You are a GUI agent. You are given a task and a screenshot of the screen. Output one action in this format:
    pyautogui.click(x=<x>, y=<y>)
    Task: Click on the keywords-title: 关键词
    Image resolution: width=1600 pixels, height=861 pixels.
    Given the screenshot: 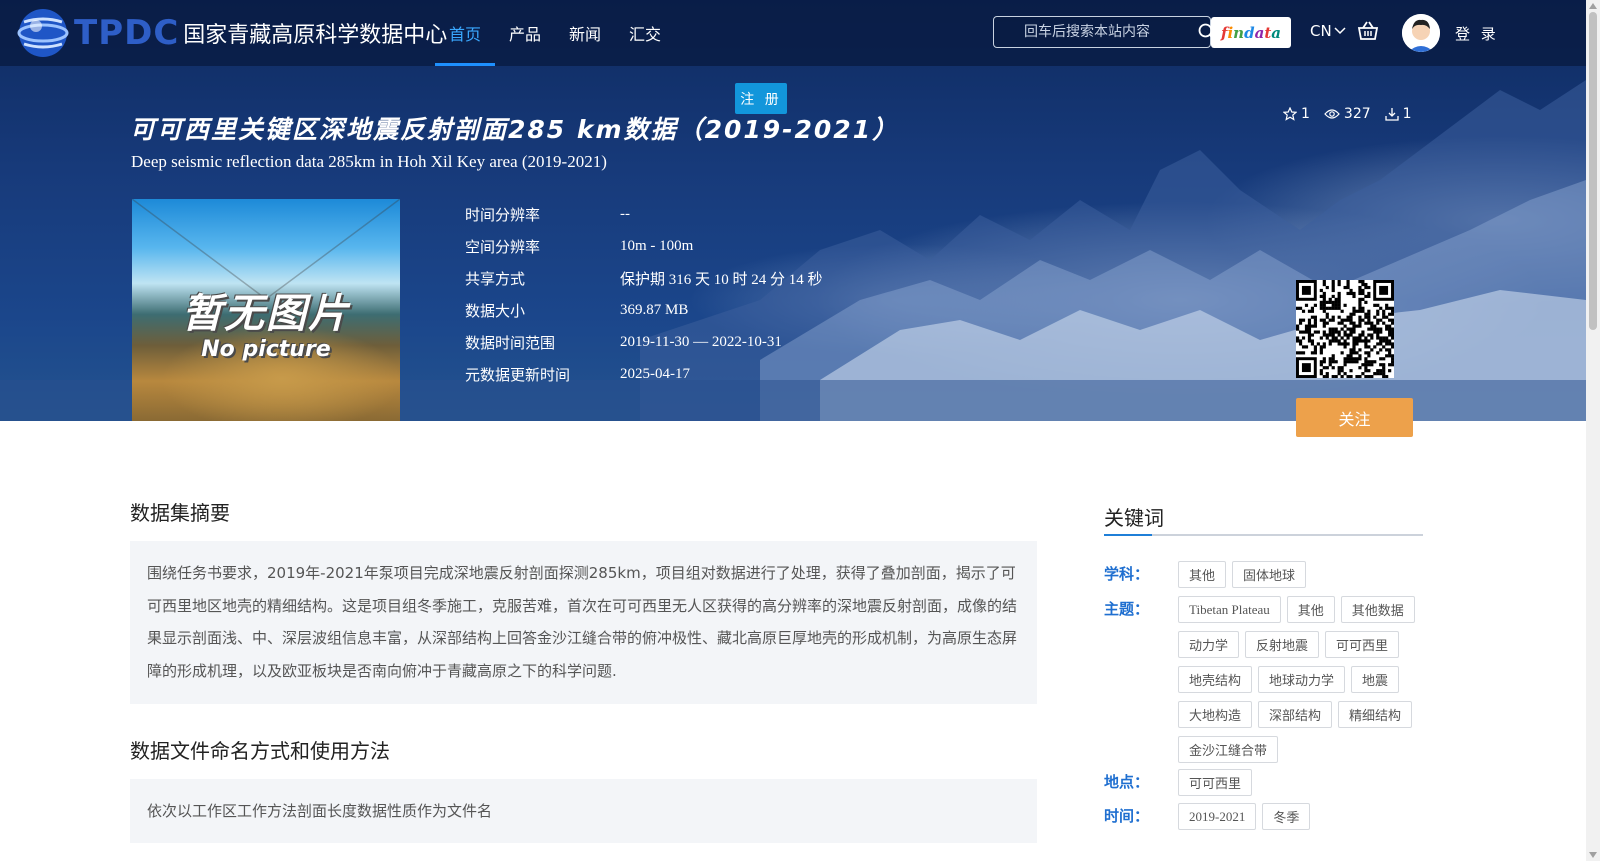 What is the action you would take?
    pyautogui.click(x=1134, y=518)
    